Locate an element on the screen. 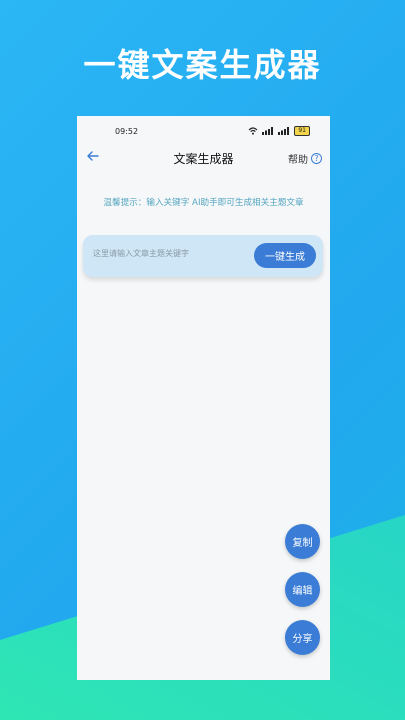 The height and width of the screenshot is (720, 405). status-bar: 09:52 91 is located at coordinates (203, 131).